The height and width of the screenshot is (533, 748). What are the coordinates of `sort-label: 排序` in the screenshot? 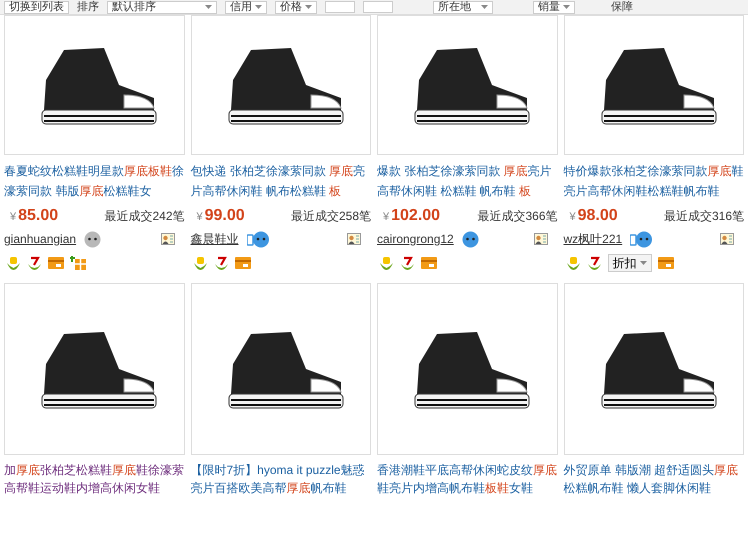 It's located at (88, 7).